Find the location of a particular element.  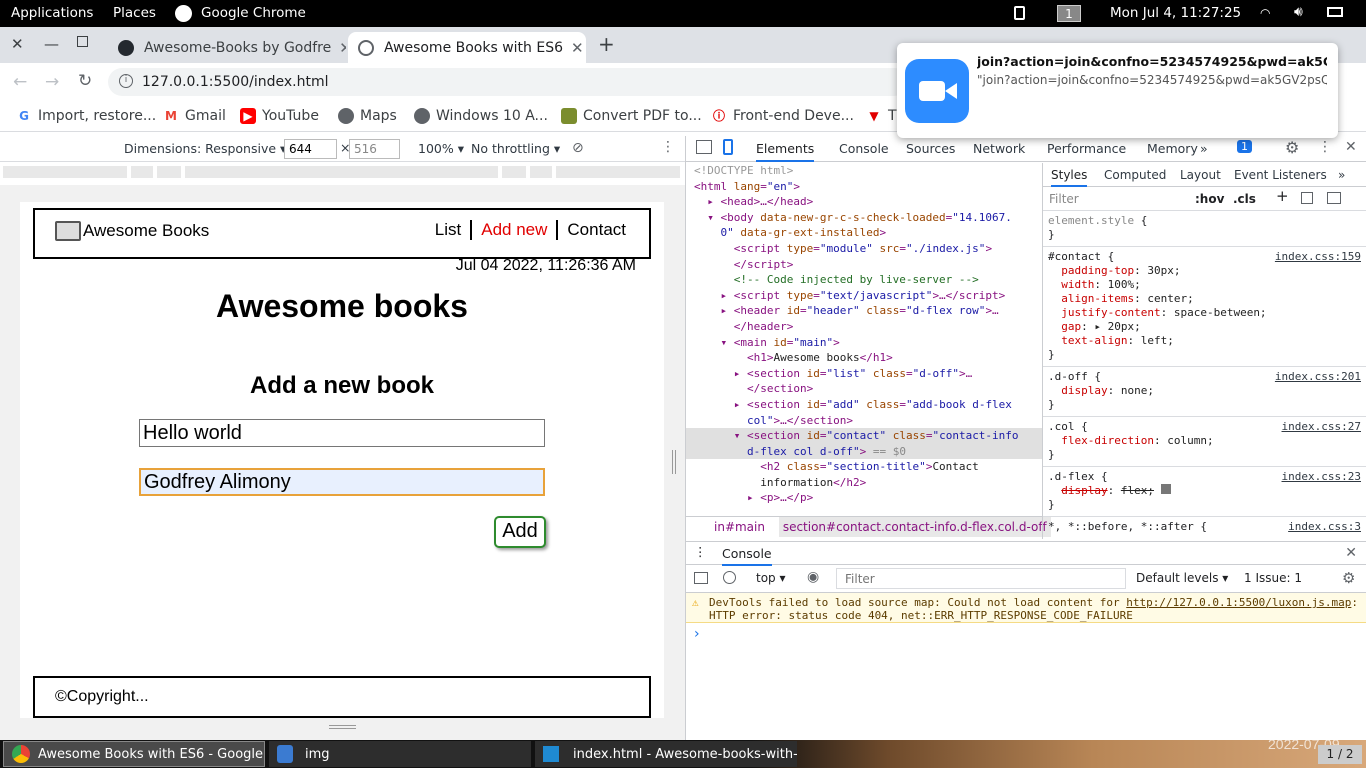

tab-awesome-books-es6: Awesome Books with ES6 ✕ is located at coordinates (467, 47).